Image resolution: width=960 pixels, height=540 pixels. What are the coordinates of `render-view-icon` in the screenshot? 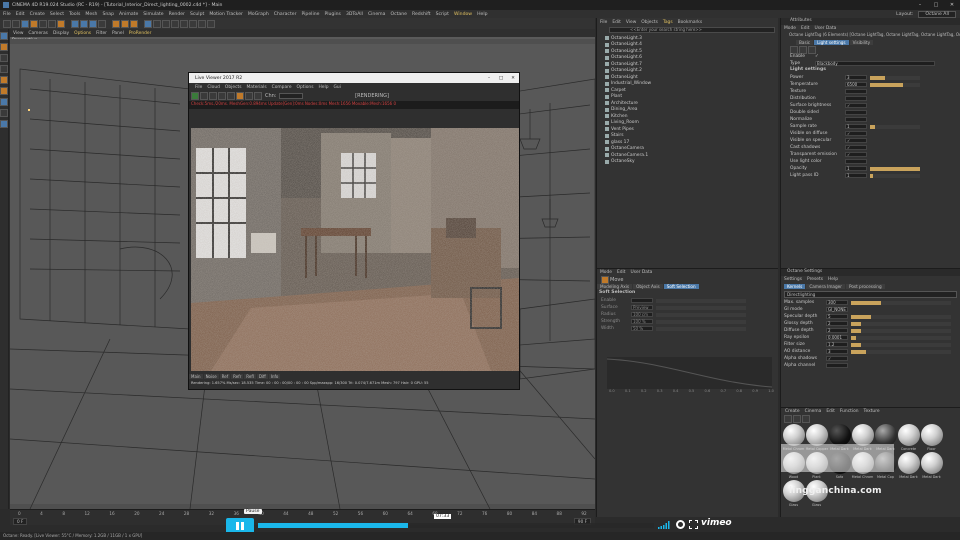 It's located at (116, 23).